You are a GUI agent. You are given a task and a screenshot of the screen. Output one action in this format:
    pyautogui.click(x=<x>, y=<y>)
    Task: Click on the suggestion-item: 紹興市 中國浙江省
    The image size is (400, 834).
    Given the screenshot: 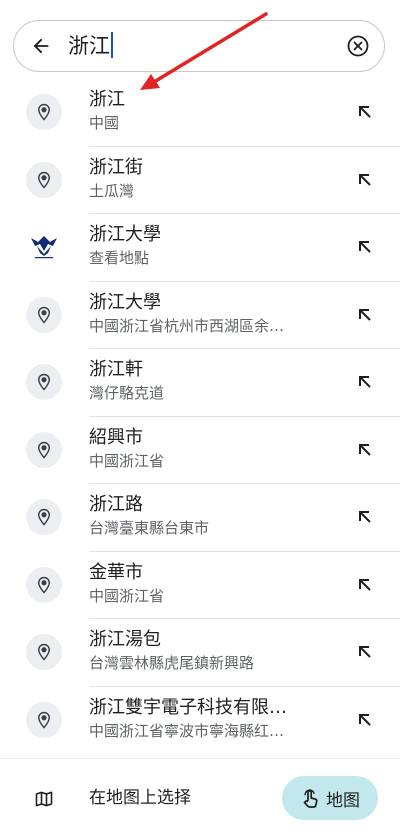 What is the action you would take?
    pyautogui.click(x=200, y=450)
    